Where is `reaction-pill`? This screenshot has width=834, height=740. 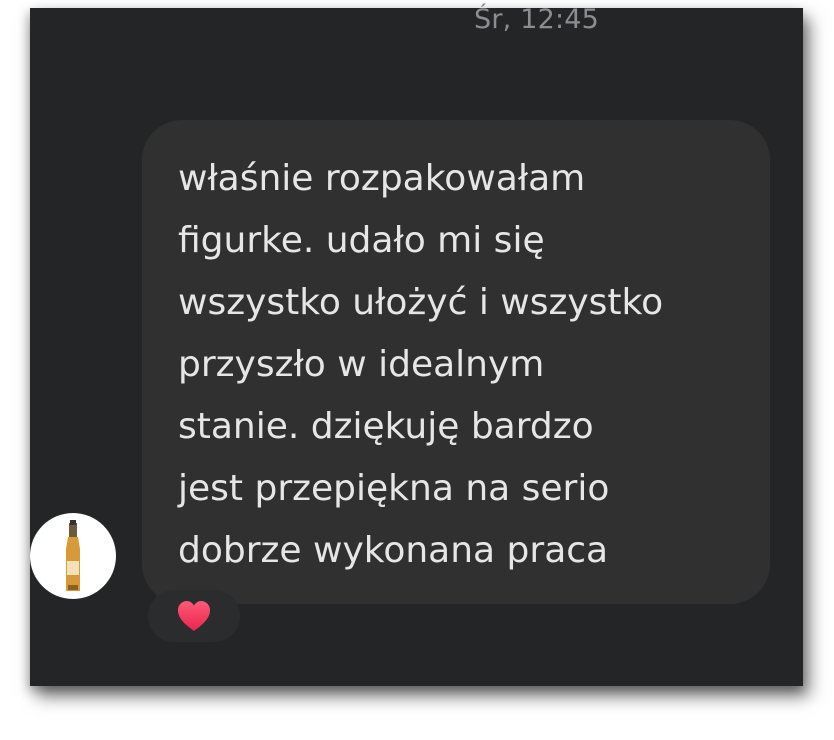
reaction-pill is located at coordinates (194, 616).